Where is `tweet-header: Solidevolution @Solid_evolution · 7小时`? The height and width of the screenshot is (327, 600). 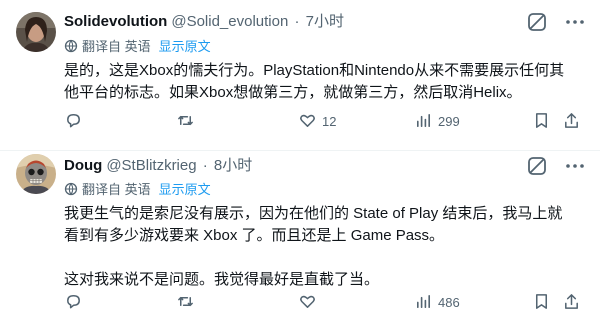
tweet-header: Solidevolution @Solid_evolution · 7小时 is located at coordinates (204, 22).